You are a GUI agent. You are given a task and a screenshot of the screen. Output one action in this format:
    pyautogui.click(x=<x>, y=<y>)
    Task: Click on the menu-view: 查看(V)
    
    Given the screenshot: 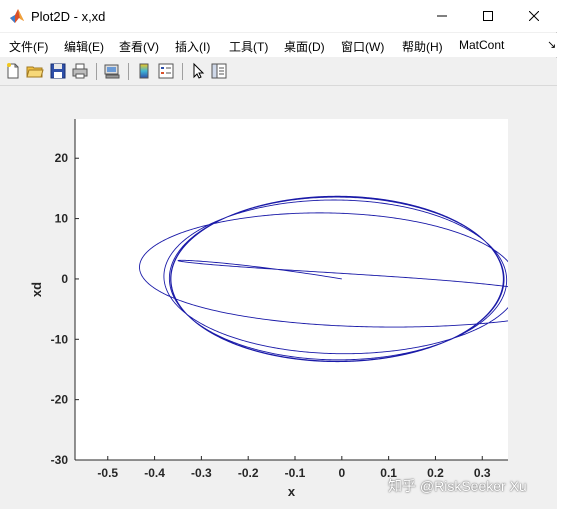 What is the action you would take?
    pyautogui.click(x=139, y=46)
    